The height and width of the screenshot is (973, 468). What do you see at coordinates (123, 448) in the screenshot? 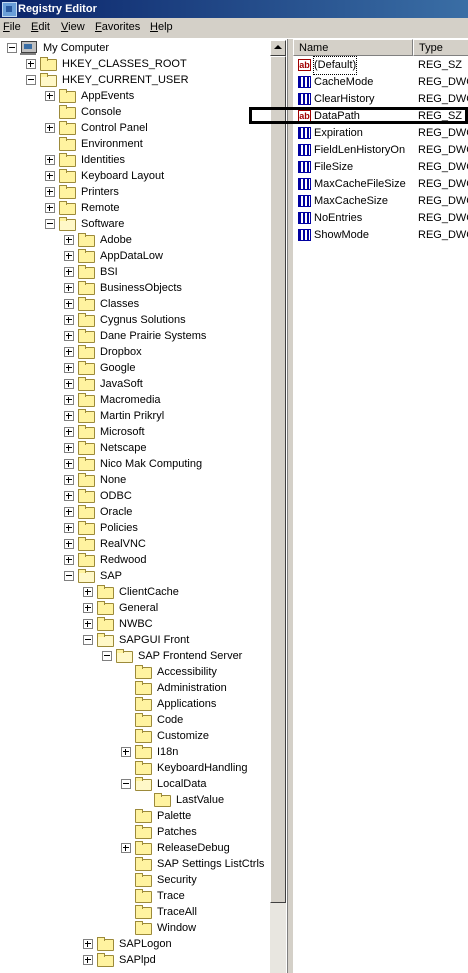
I see `tree-node-label: Netscape` at bounding box center [123, 448].